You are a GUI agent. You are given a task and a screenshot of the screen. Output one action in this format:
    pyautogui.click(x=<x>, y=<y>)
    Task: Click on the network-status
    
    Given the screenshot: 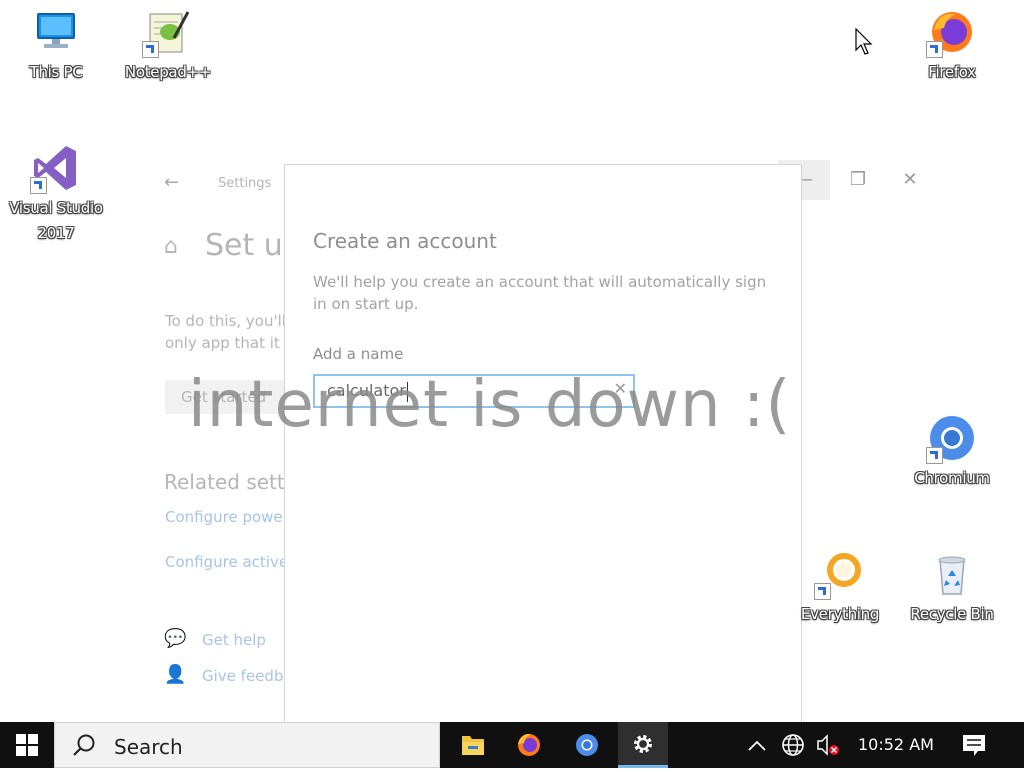 What is the action you would take?
    pyautogui.click(x=793, y=745)
    